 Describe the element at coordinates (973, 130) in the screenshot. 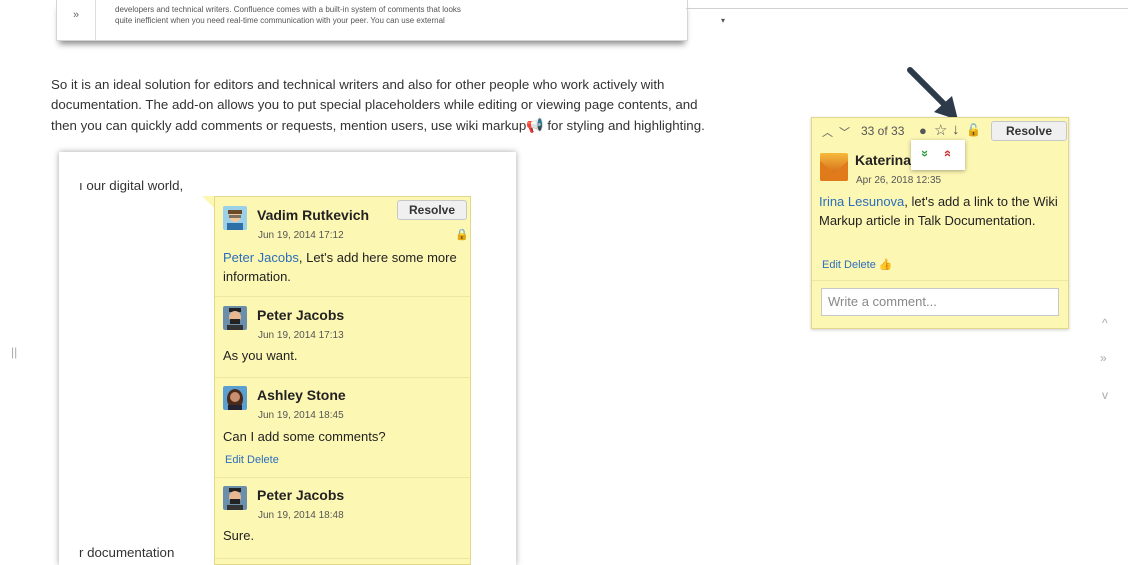

I see `unlock-icon: 🔓` at that location.